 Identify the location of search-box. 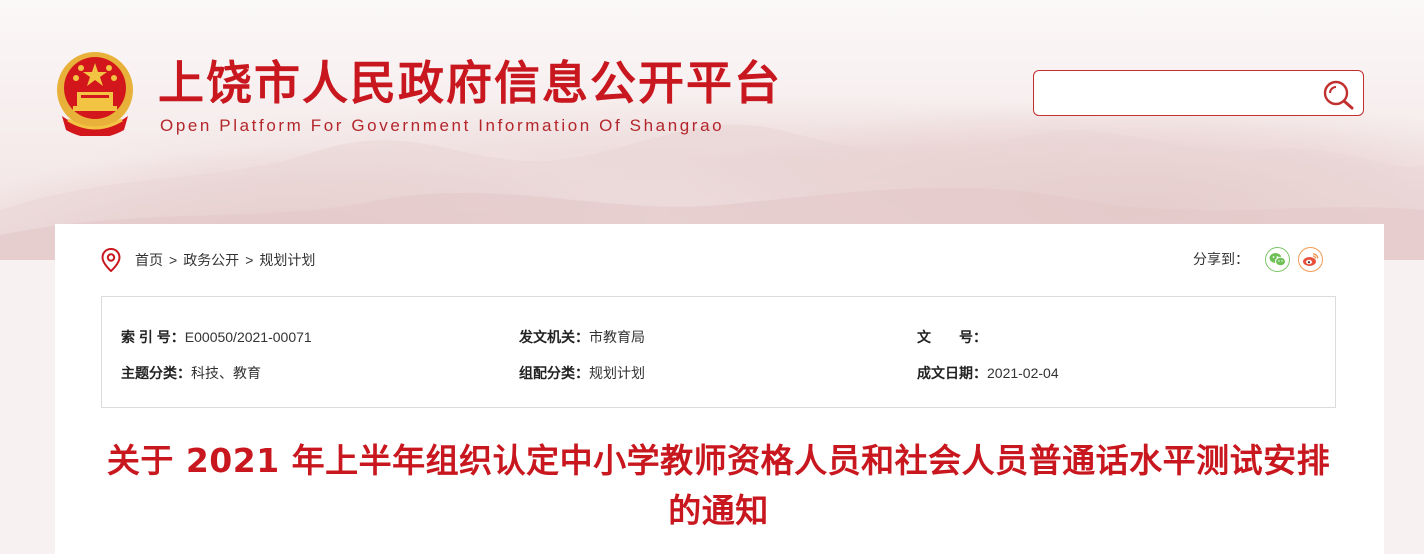
(1198, 93).